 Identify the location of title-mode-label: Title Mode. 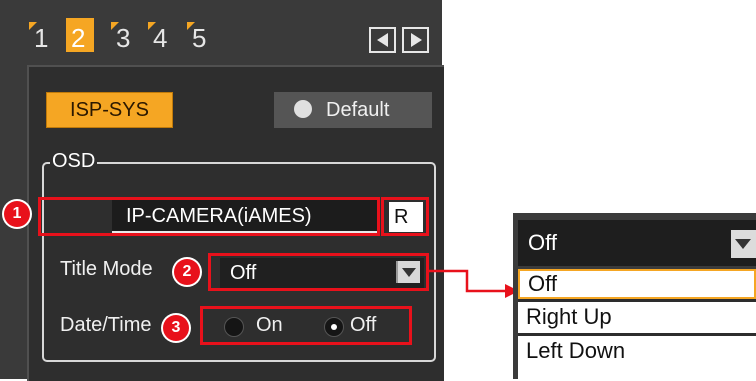
(106, 269).